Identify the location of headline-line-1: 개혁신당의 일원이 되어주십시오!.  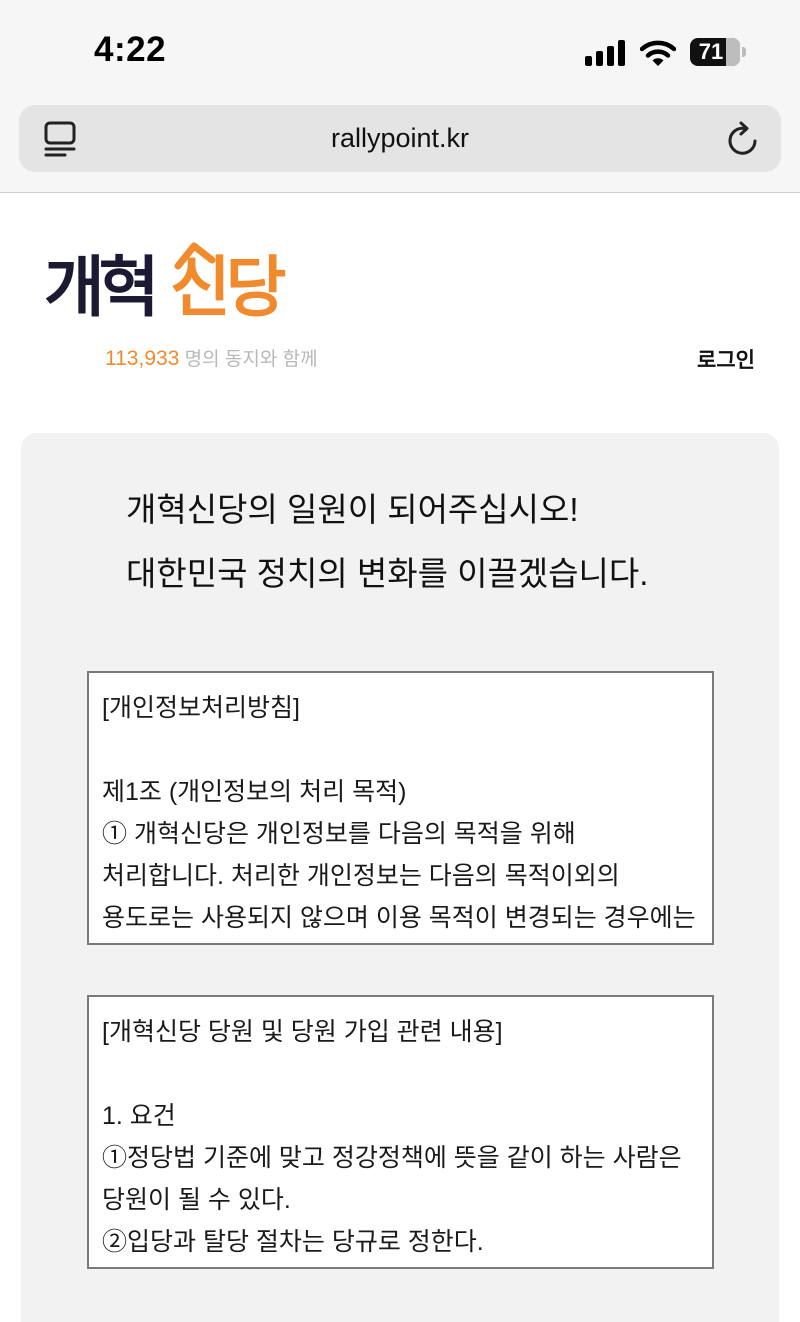
(352, 509).